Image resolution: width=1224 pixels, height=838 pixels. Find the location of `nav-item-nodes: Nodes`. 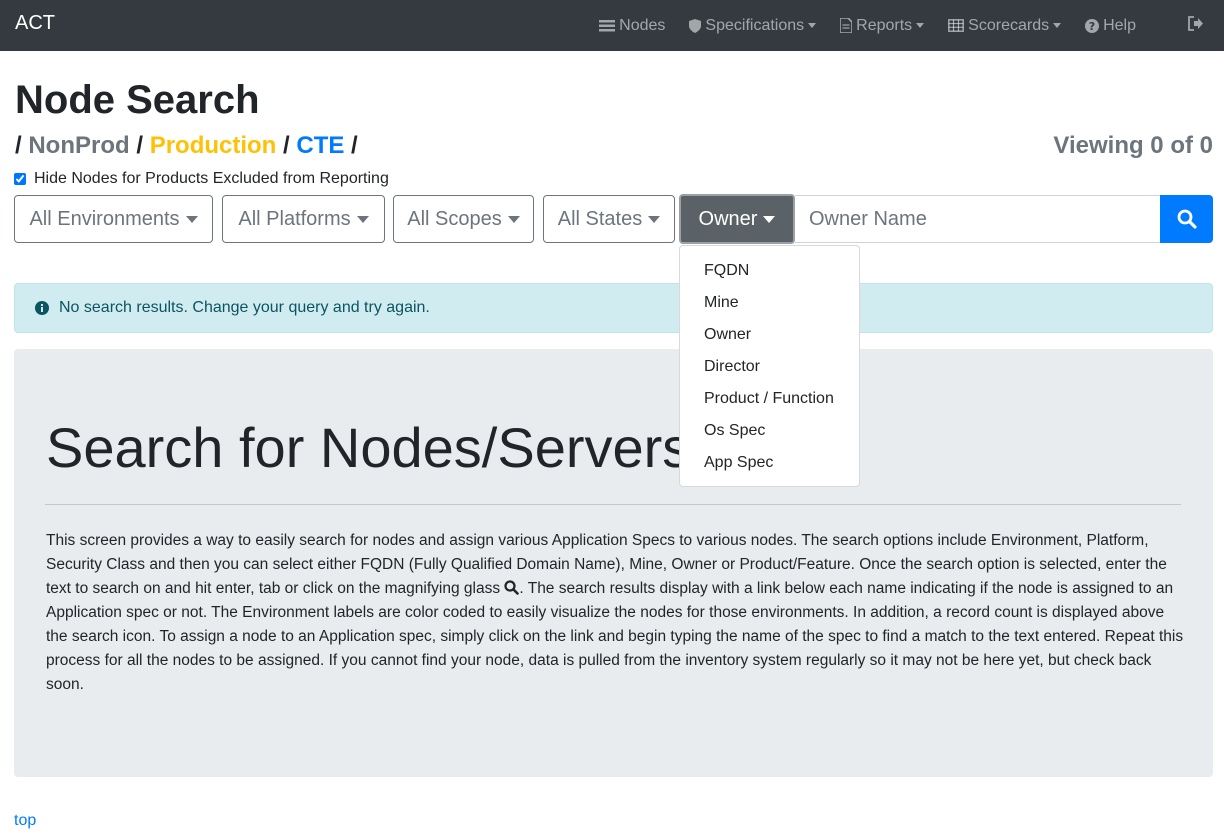

nav-item-nodes: Nodes is located at coordinates (632, 26).